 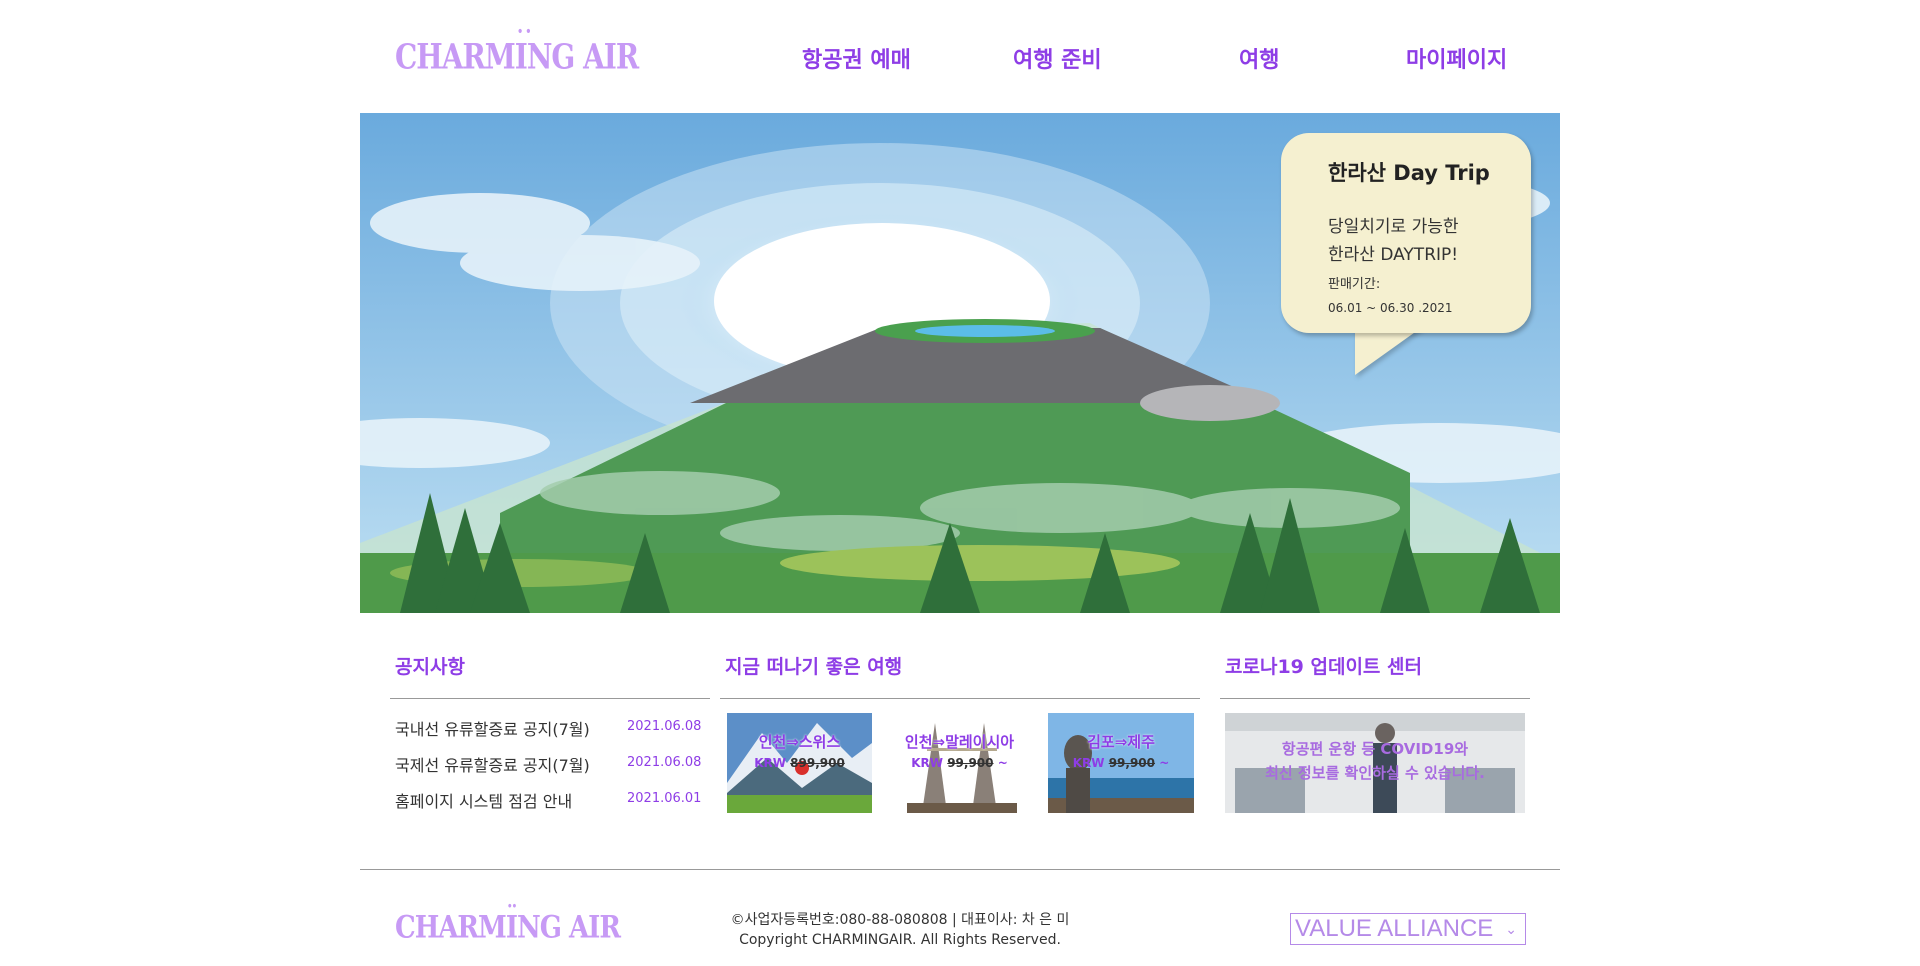 I want to click on promo-period: 06.01 ~ 06.30 .2021, so click(x=1390, y=308).